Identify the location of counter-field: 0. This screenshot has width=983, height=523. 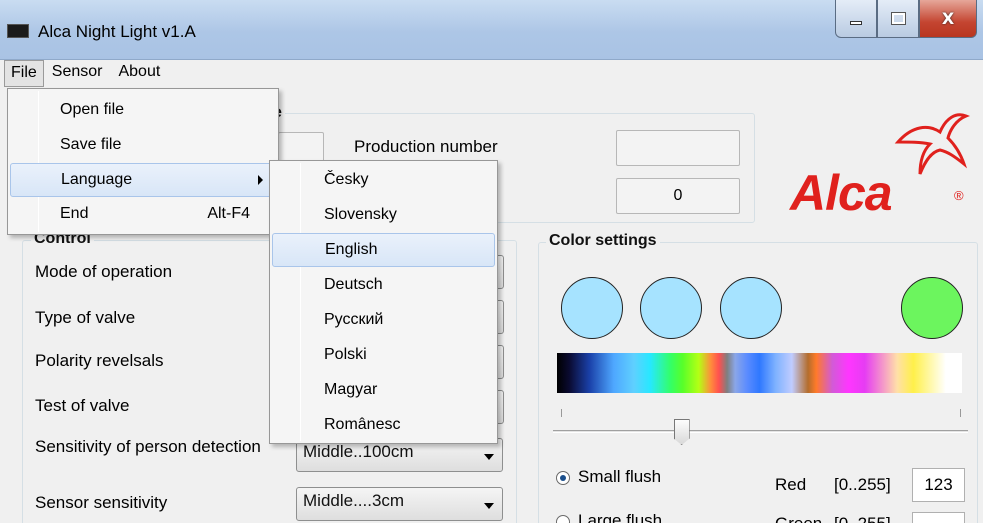
(678, 196).